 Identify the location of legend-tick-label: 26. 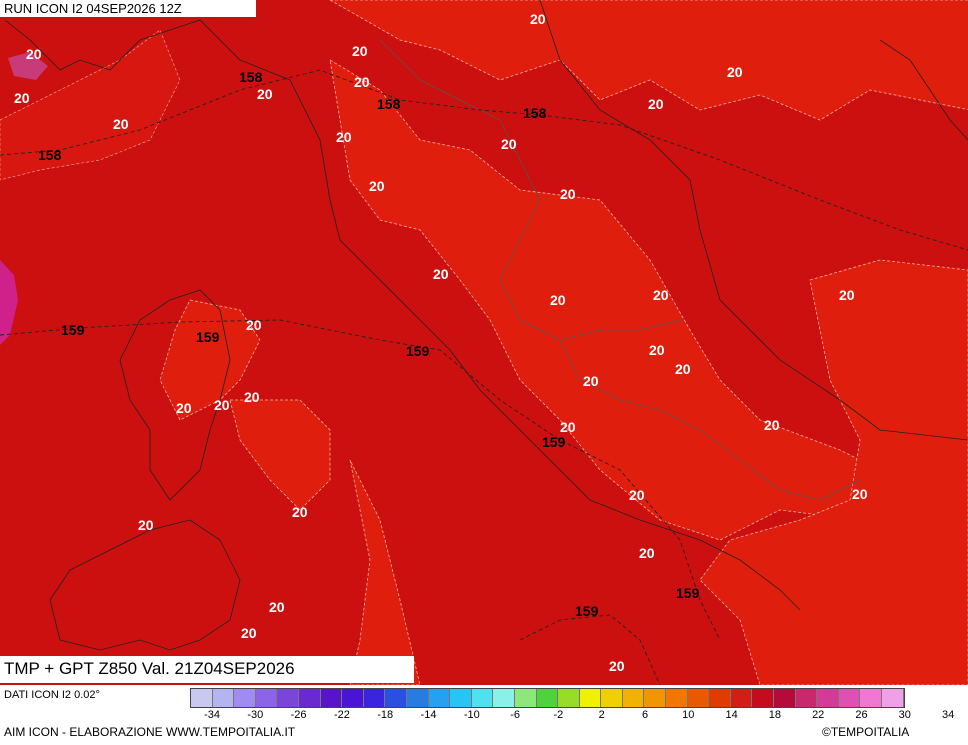
(861, 715).